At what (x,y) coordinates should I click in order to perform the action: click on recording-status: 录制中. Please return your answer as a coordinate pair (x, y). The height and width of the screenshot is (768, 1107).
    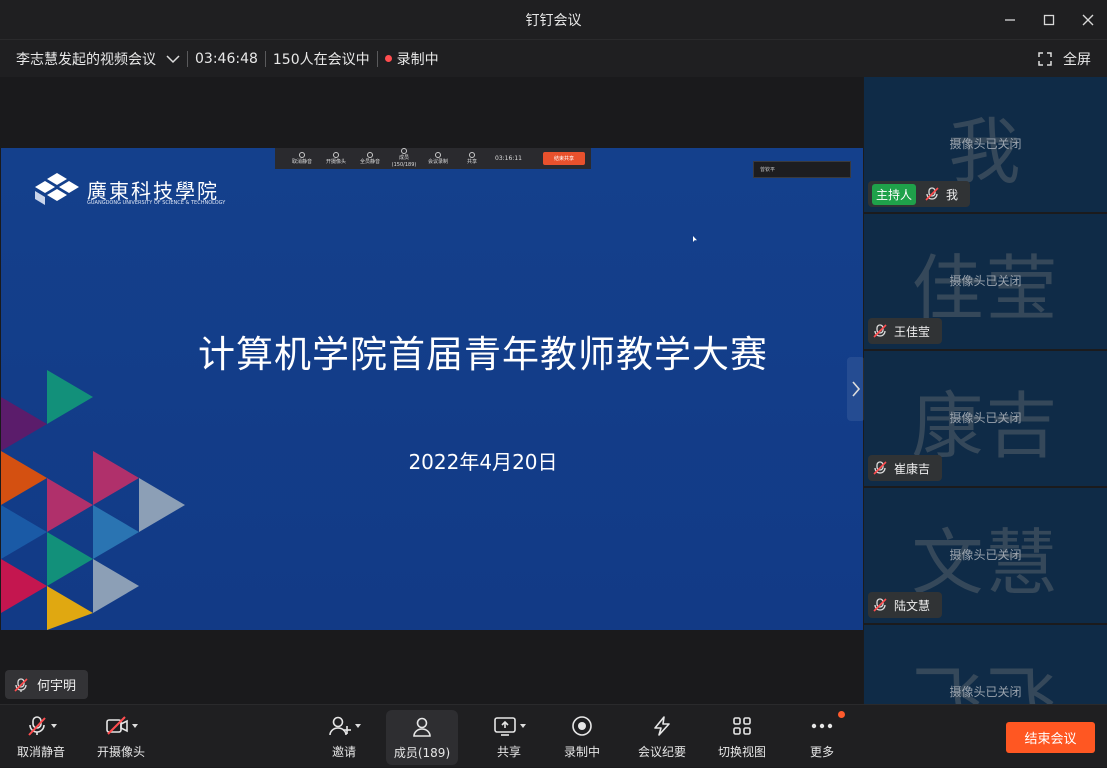
    Looking at the image, I should click on (412, 58).